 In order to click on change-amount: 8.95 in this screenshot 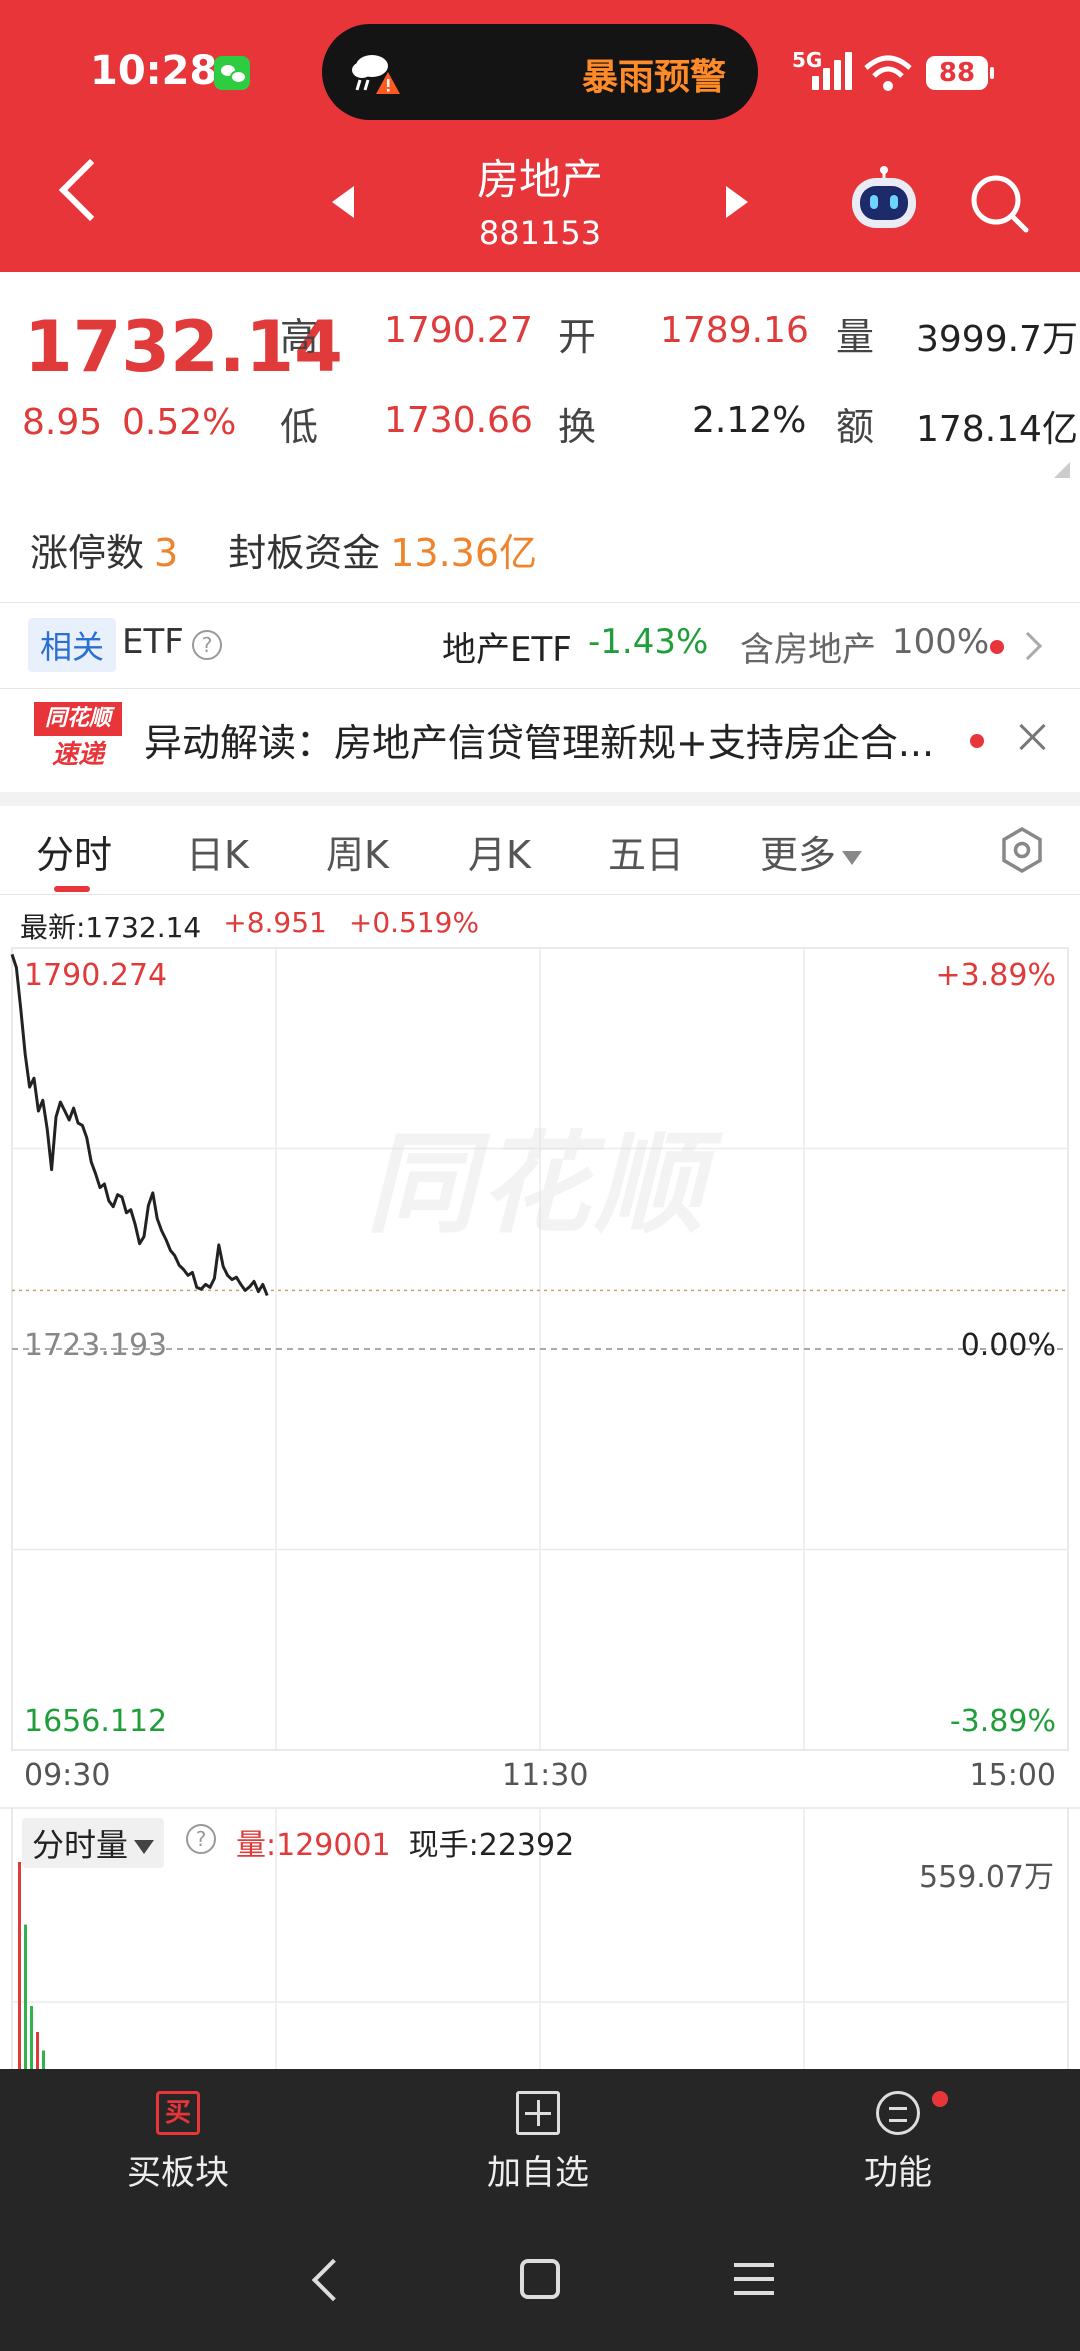, I will do `click(62, 422)`.